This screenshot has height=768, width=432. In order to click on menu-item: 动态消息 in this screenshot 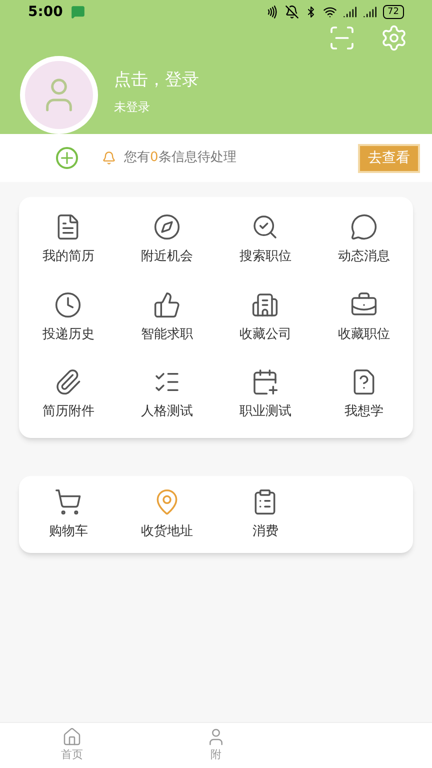, I will do `click(363, 239)`.